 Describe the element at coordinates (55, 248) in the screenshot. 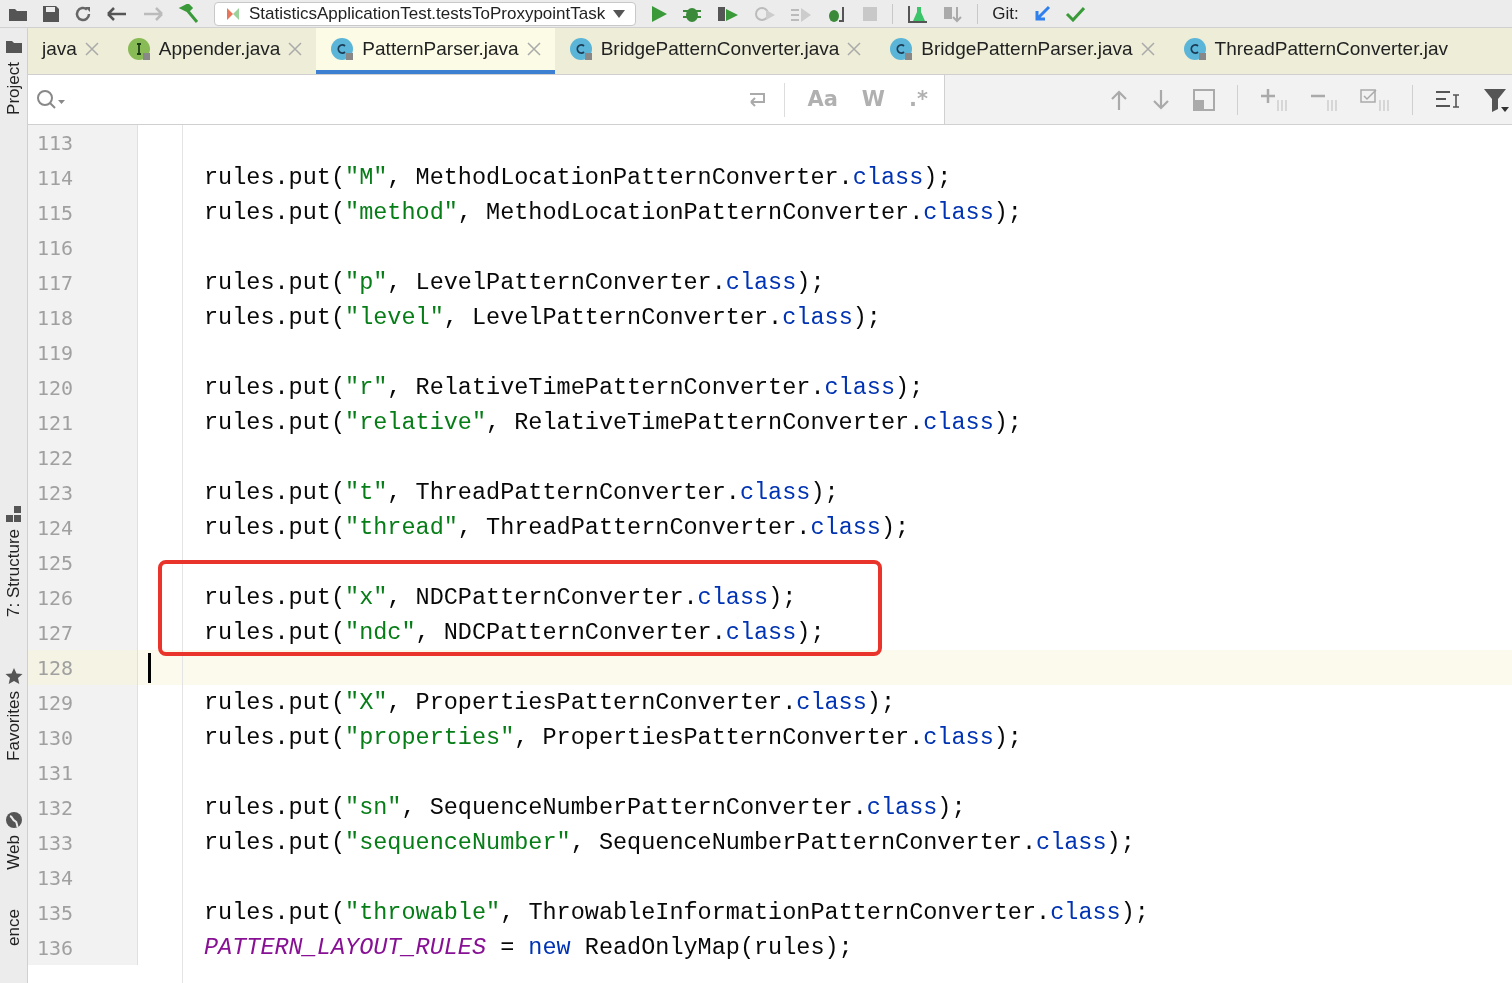

I see `line-number: 116` at that location.